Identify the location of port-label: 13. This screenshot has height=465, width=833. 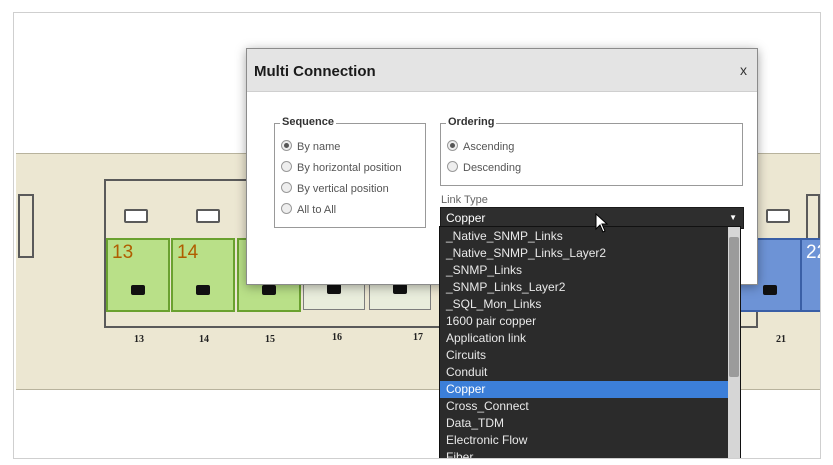
(139, 339).